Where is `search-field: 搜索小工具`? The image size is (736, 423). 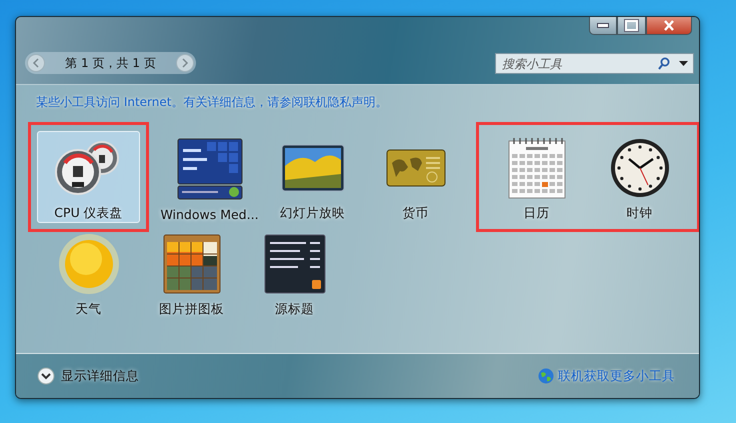
search-field: 搜索小工具 is located at coordinates (594, 63).